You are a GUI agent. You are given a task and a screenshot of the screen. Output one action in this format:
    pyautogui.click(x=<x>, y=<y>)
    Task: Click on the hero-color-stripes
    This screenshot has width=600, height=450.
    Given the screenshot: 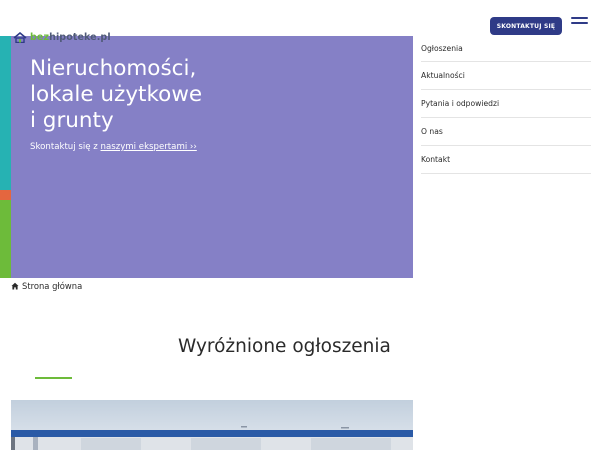 What is the action you would take?
    pyautogui.click(x=5, y=157)
    